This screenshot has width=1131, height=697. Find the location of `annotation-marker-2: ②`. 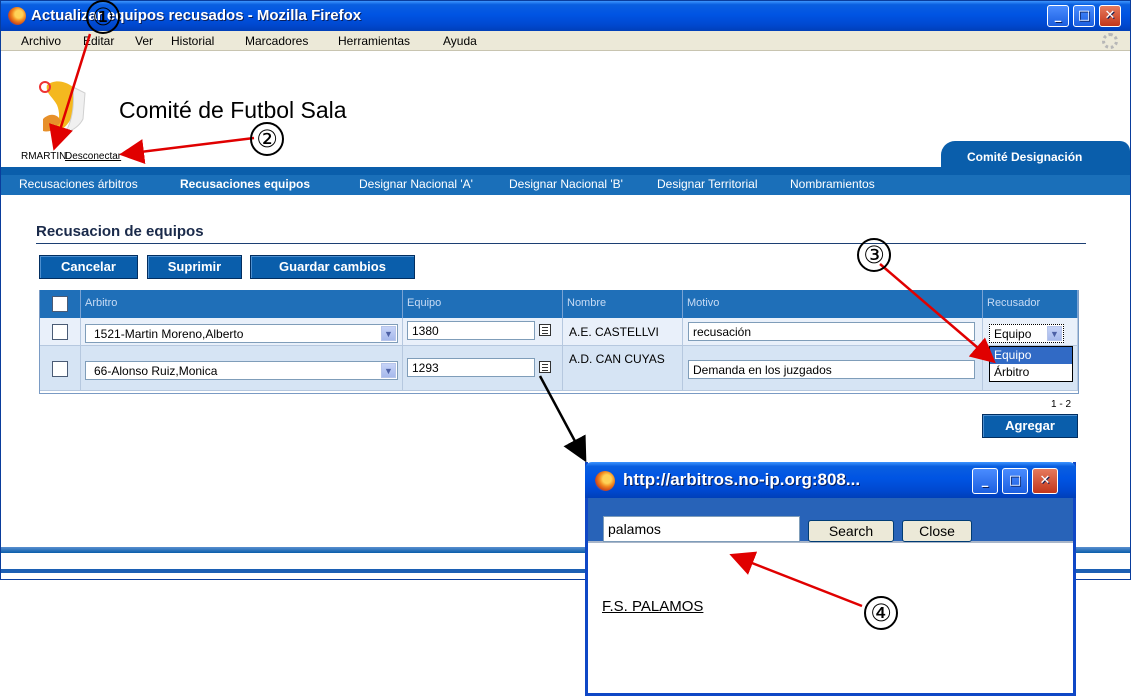

annotation-marker-2: ② is located at coordinates (267, 139).